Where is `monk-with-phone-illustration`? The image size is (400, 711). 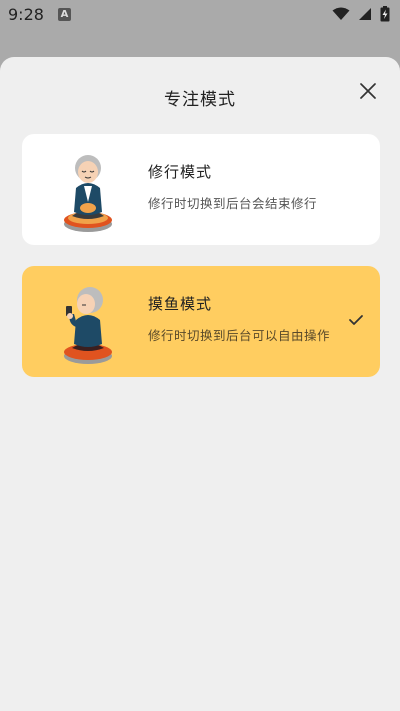 monk-with-phone-illustration is located at coordinates (88, 325).